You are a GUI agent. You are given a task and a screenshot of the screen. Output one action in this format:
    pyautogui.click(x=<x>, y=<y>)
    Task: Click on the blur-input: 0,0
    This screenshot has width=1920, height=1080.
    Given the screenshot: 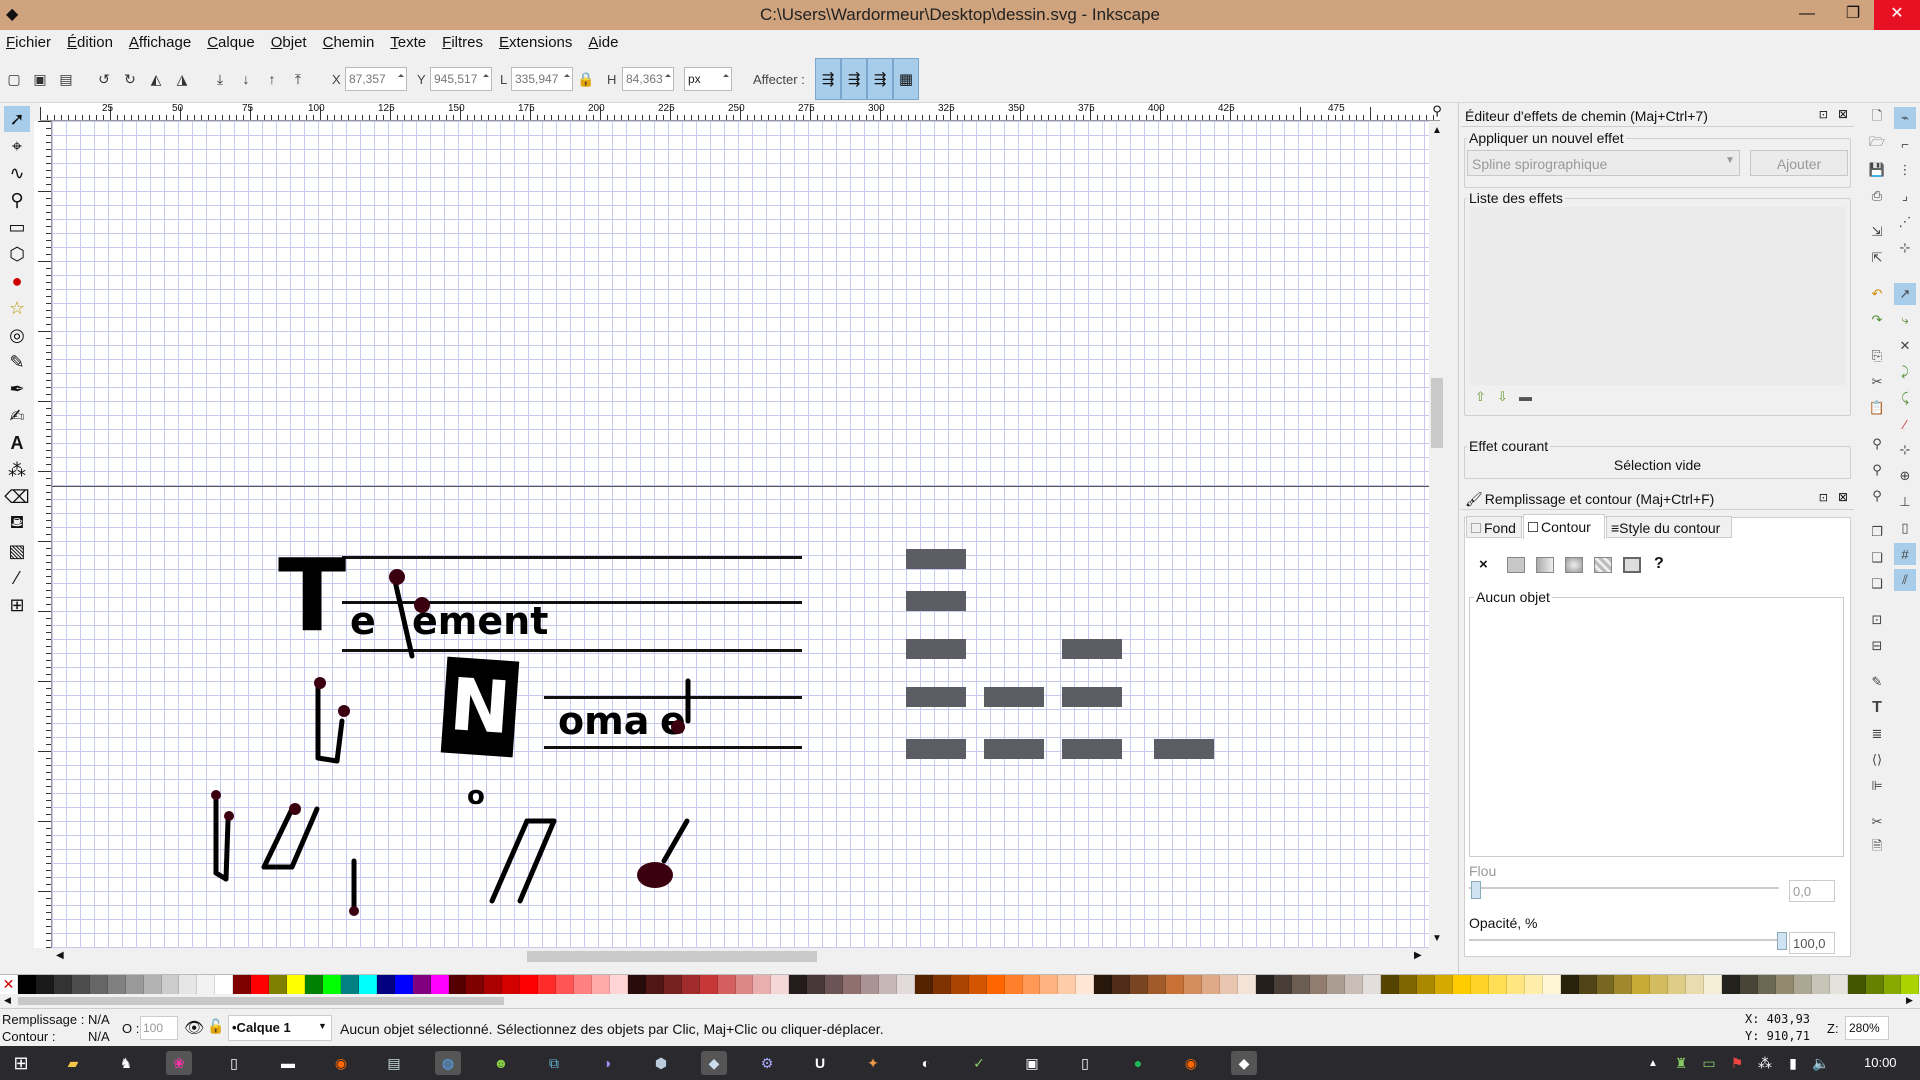 What is the action you would take?
    pyautogui.click(x=1812, y=891)
    